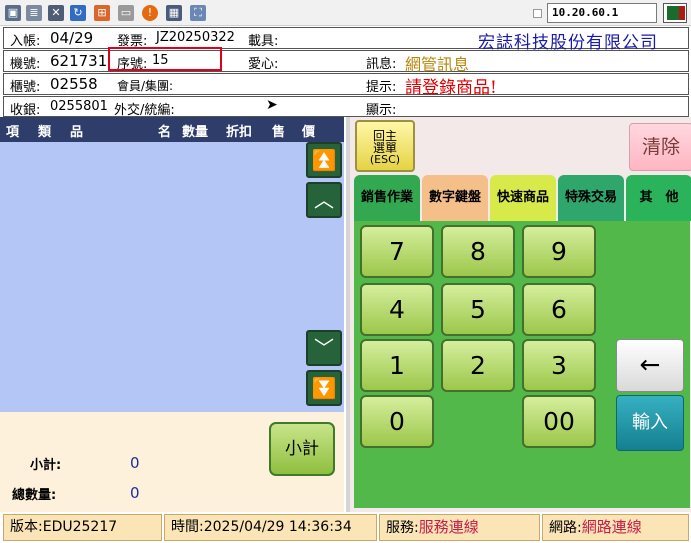 Image resolution: width=691 pixels, height=543 pixels. Describe the element at coordinates (346, 62) in the screenshot. I see `info-row-2: 機號: 621731 序號: 15 愛心: 訊息: 網管訊息` at that location.